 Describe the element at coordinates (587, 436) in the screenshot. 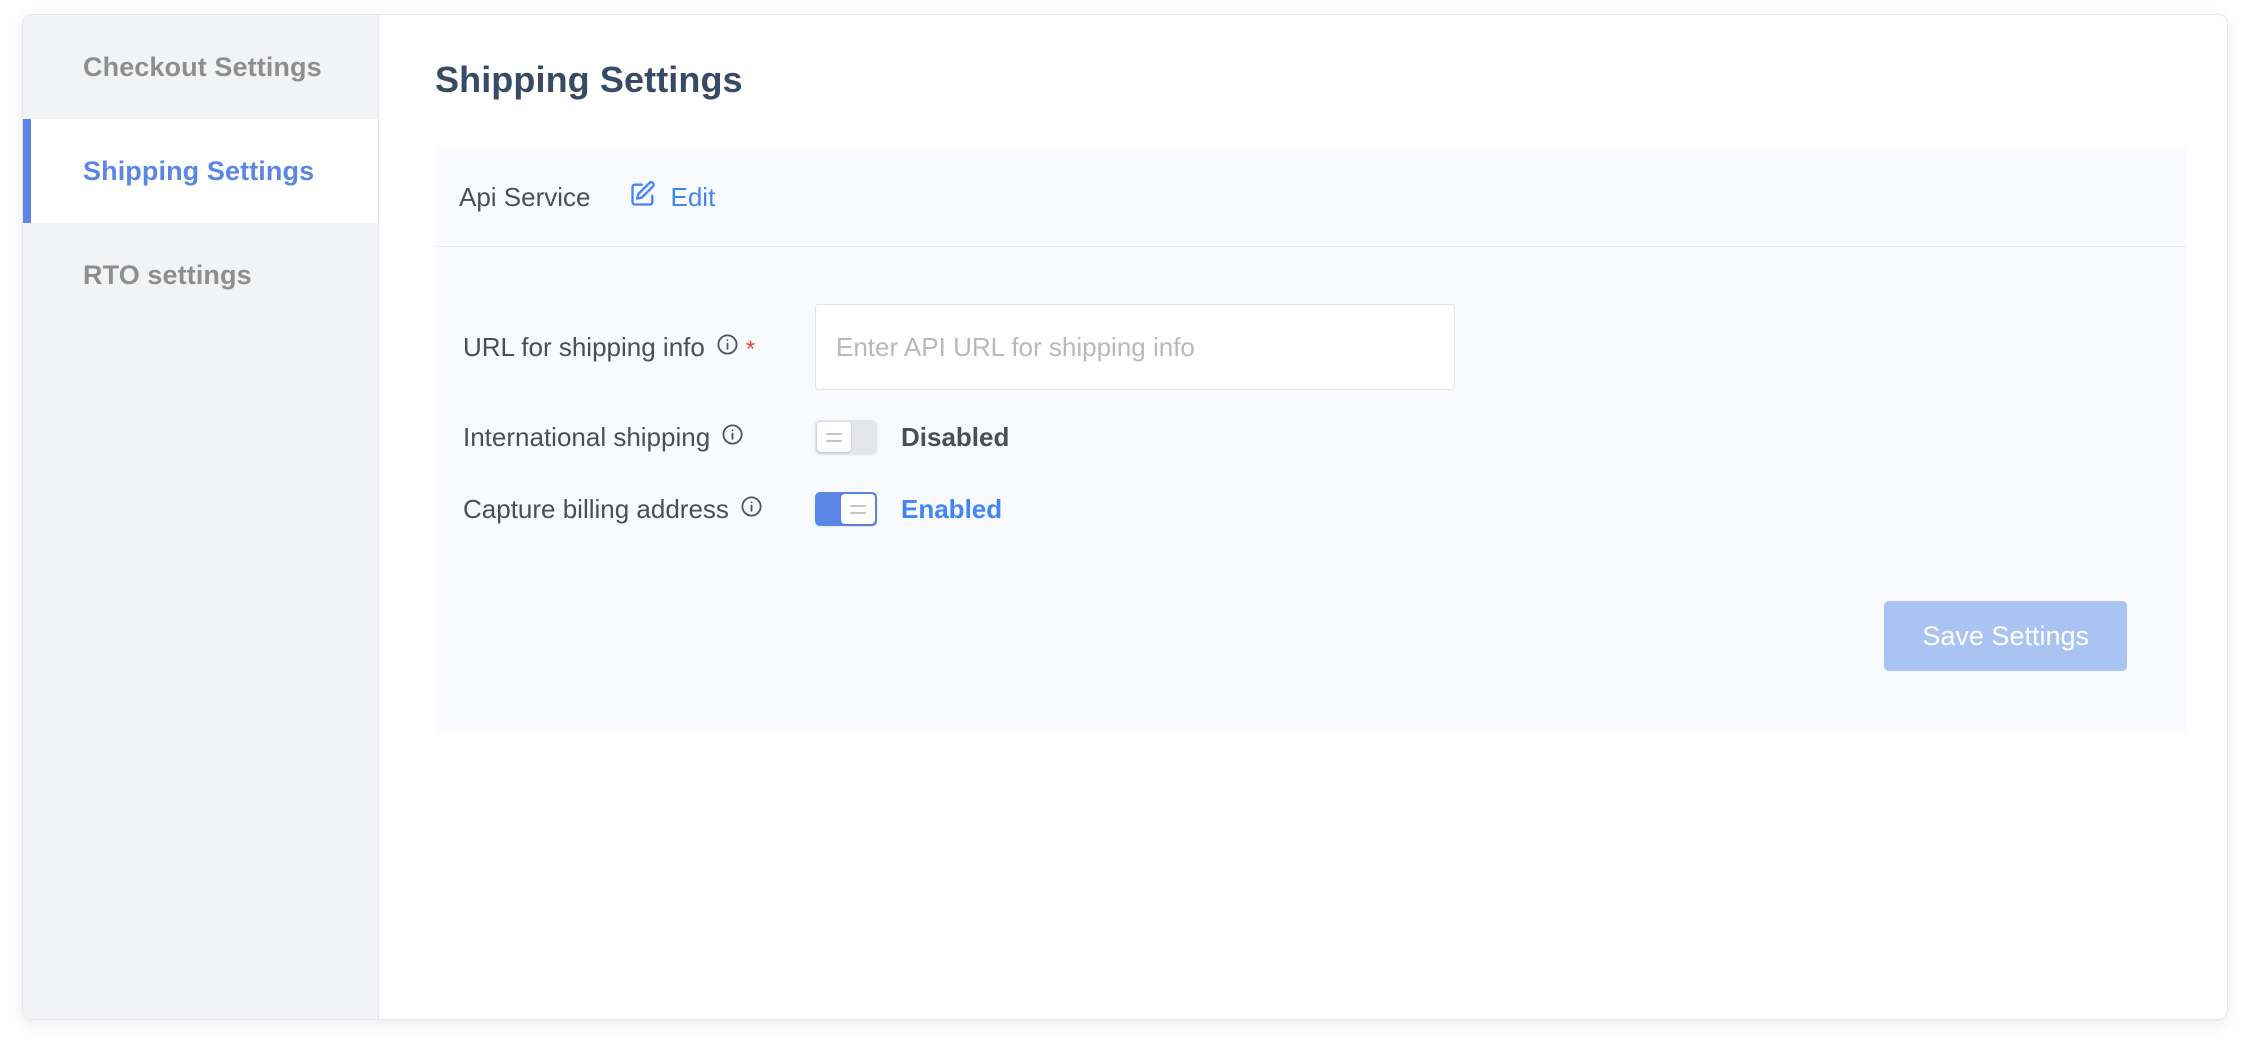

I see `international-shipping-label-text: International shipping` at that location.